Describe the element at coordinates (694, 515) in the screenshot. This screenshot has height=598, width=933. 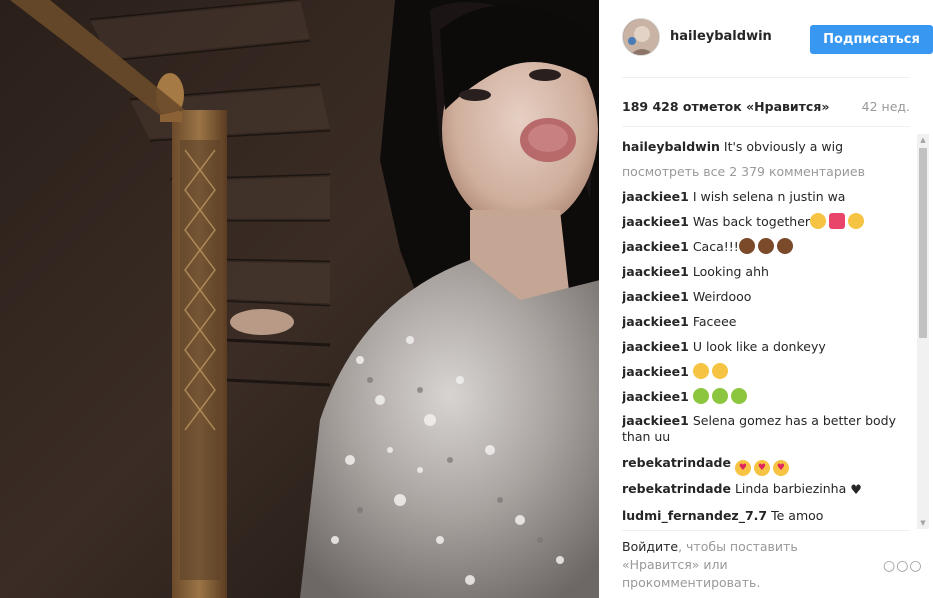
I see `comment-username: ludmi_fernandez_7.7` at that location.